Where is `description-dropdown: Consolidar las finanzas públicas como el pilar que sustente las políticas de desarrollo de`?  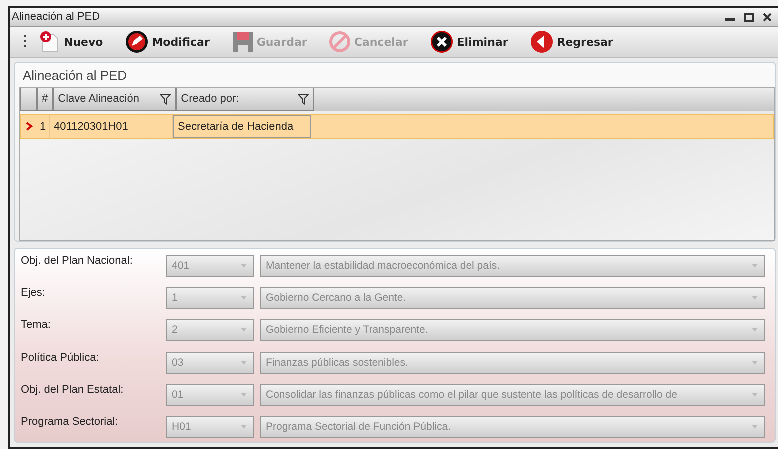
description-dropdown: Consolidar las finanzas públicas como el pilar que sustente las políticas de desarrollo de is located at coordinates (512, 395).